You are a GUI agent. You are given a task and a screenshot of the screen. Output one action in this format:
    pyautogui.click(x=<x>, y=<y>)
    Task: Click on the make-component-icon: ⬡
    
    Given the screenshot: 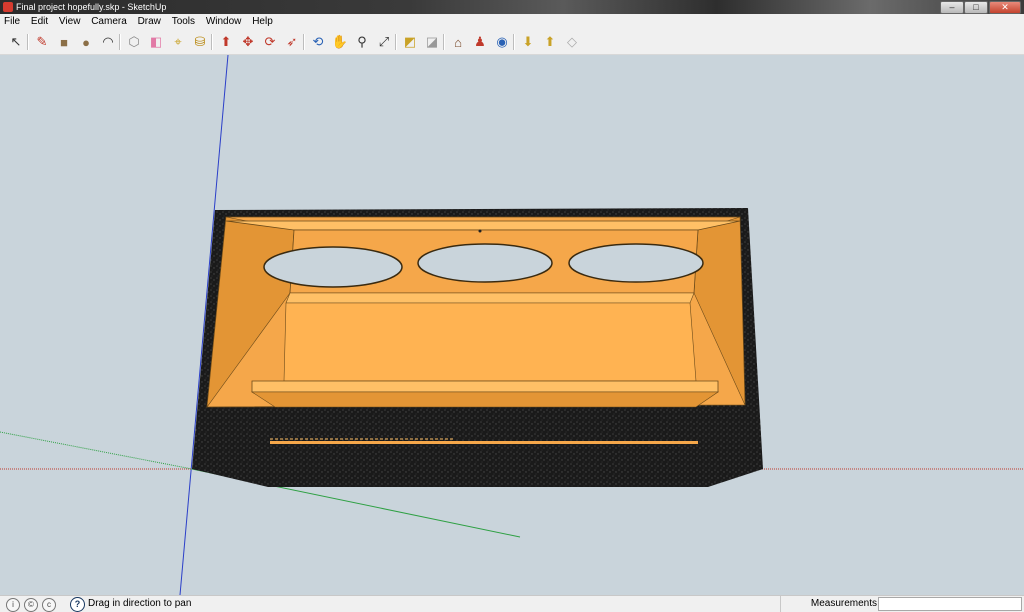 What is the action you would take?
    pyautogui.click(x=134, y=42)
    